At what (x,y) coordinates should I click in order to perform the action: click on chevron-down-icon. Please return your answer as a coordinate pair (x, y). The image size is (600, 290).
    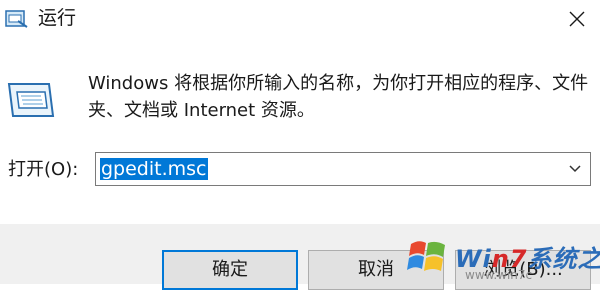
    Looking at the image, I should click on (575, 169).